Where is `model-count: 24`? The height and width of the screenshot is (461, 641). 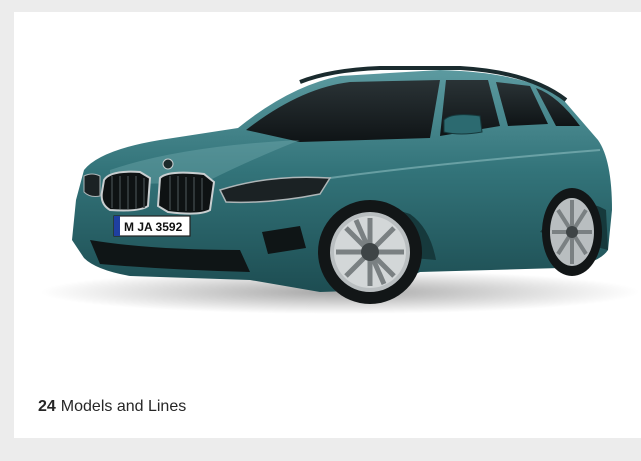 model-count: 24 is located at coordinates (47, 406).